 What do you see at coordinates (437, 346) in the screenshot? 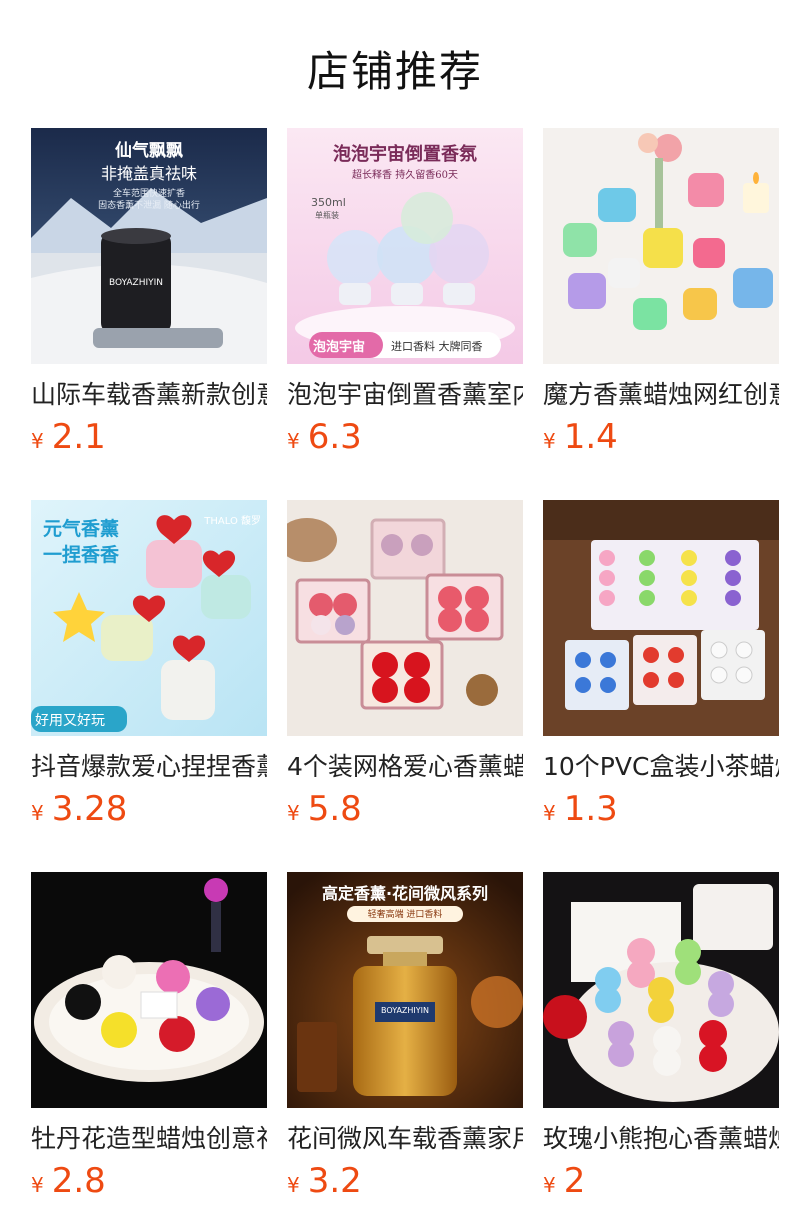
I see `image-tag: 进口香料 大牌同香` at bounding box center [437, 346].